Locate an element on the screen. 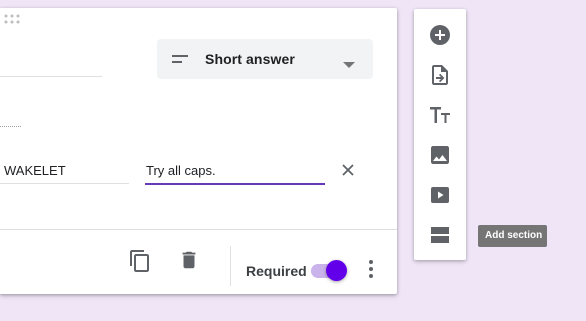 This screenshot has height=321, width=586. drag-handle-icon is located at coordinates (13, 19).